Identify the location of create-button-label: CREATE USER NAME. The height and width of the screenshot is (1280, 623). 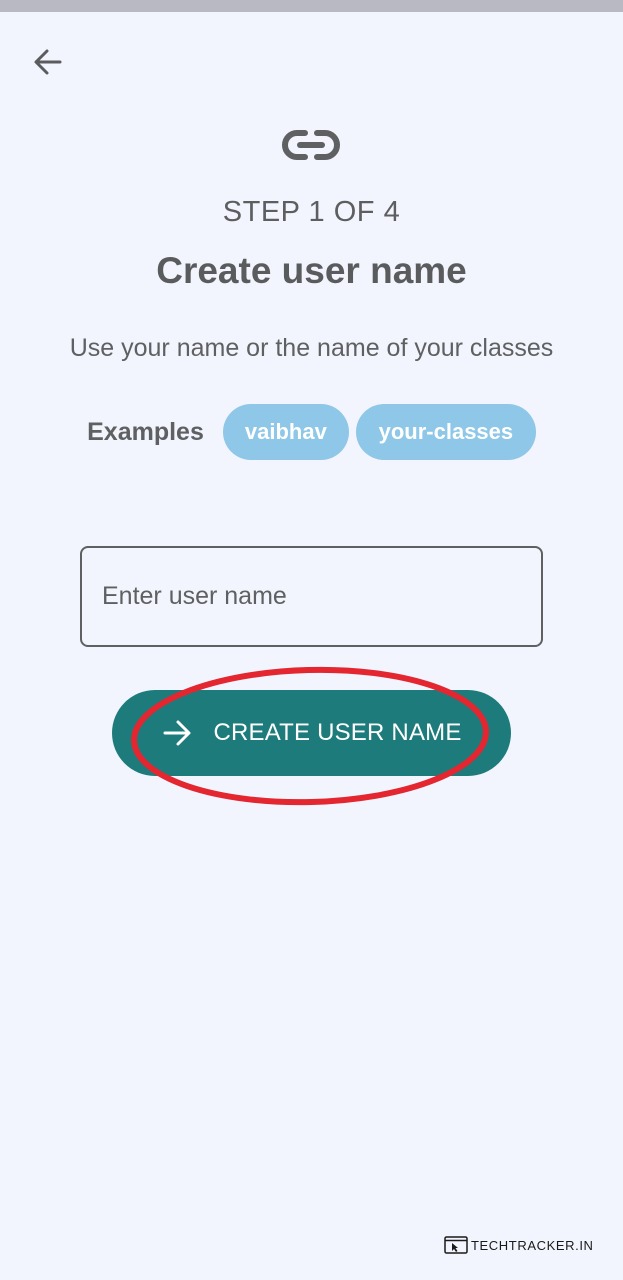
(337, 732).